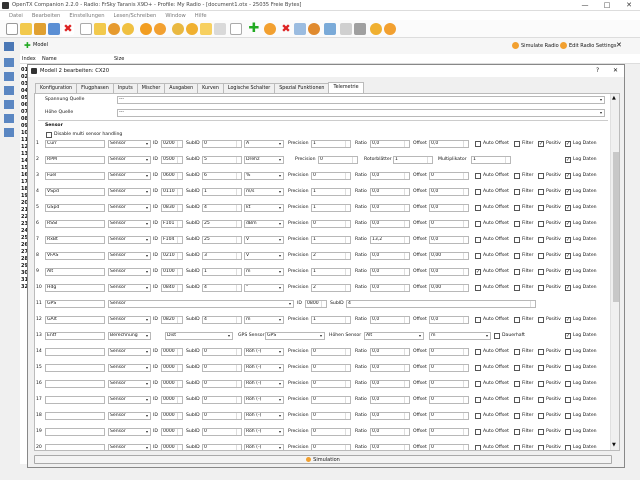  What do you see at coordinates (172, 320) in the screenshot?
I see `sensor-id-input: 0820` at bounding box center [172, 320].